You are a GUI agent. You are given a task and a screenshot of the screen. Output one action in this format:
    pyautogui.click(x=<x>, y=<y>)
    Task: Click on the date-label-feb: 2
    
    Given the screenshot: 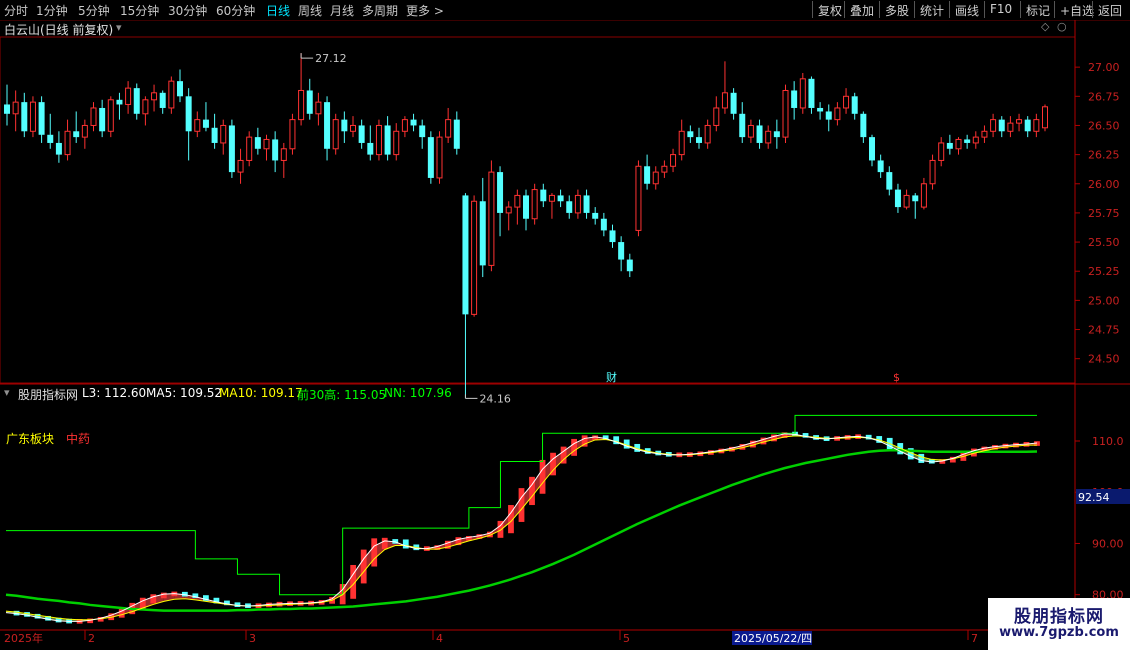 What is the action you would take?
    pyautogui.click(x=91, y=638)
    